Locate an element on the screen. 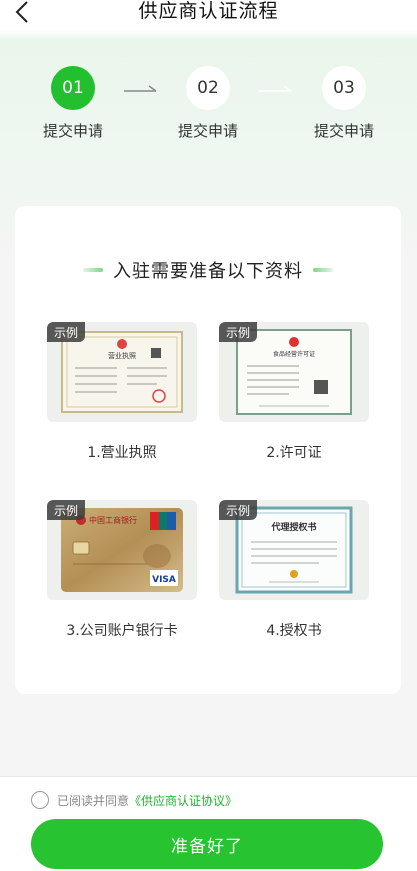  step-2-label: 提交申请 is located at coordinates (207, 131).